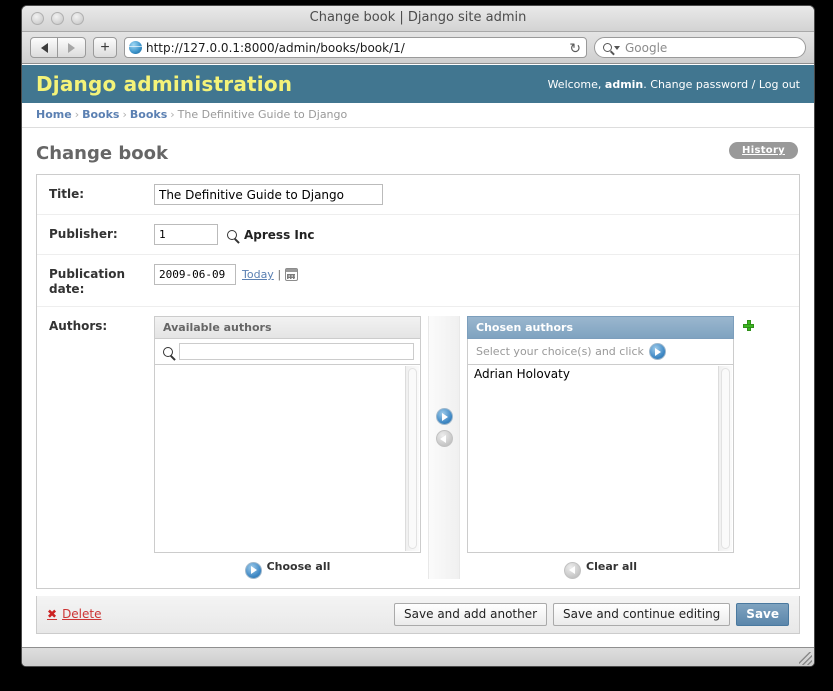  I want to click on available-filter, so click(287, 352).